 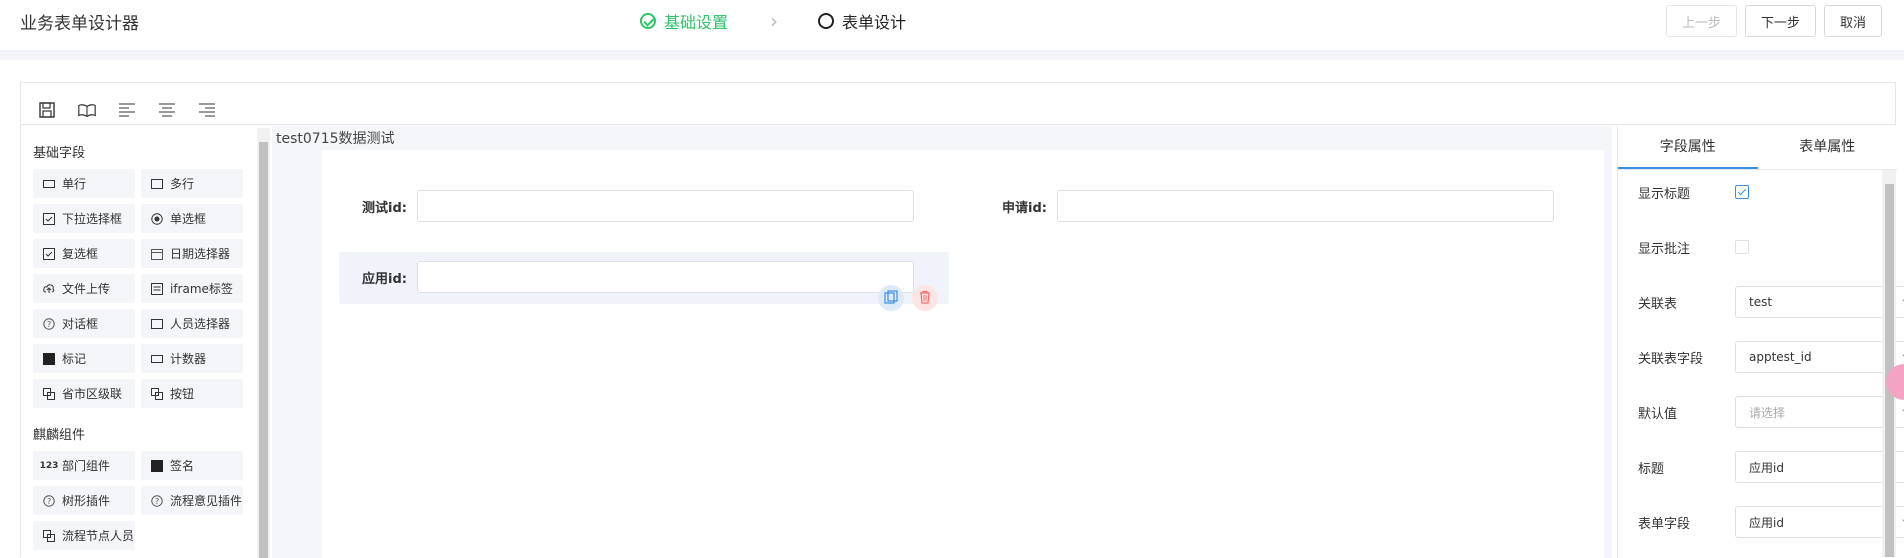 What do you see at coordinates (200, 324) in the screenshot?
I see `widget-label: 人员选择器` at bounding box center [200, 324].